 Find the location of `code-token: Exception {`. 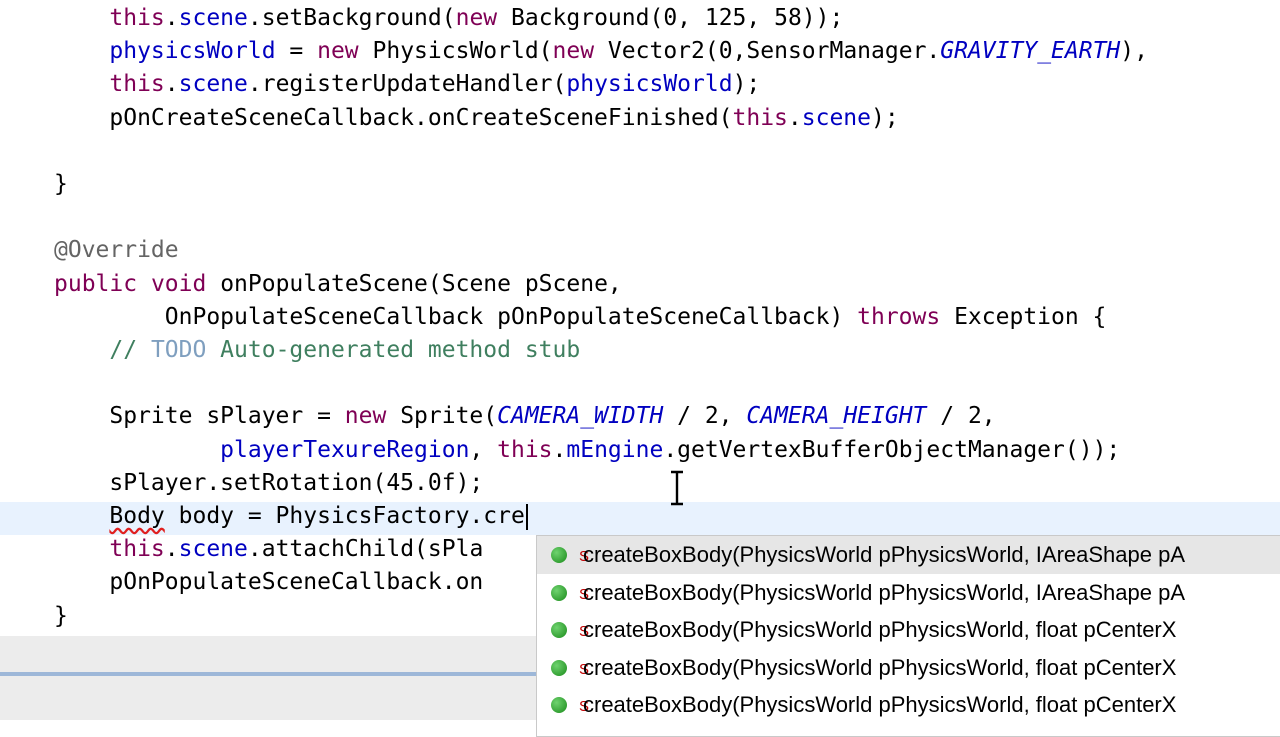

code-token: Exception { is located at coordinates (1023, 316).